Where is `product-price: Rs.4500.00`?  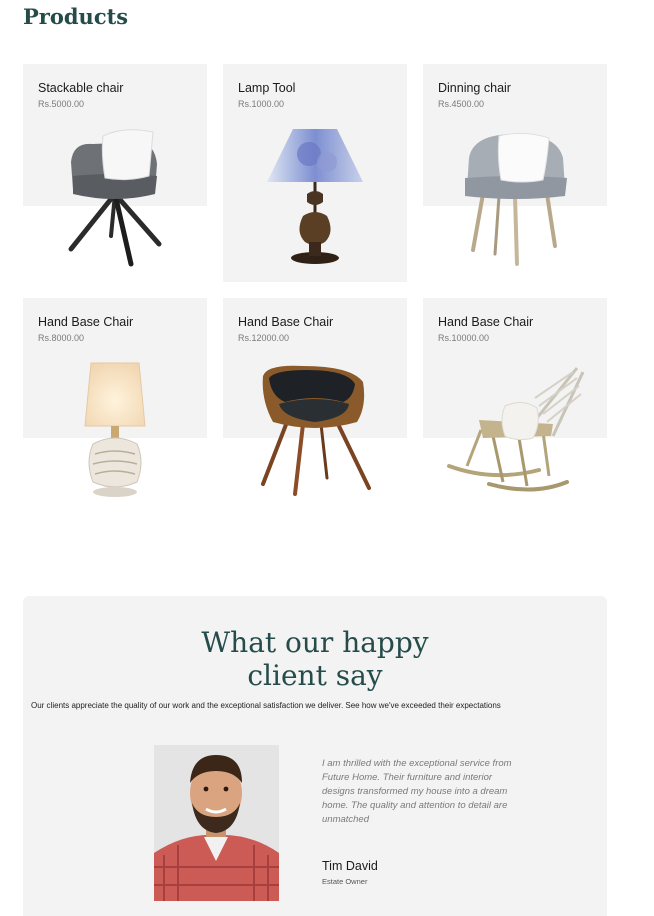 product-price: Rs.4500.00 is located at coordinates (461, 104).